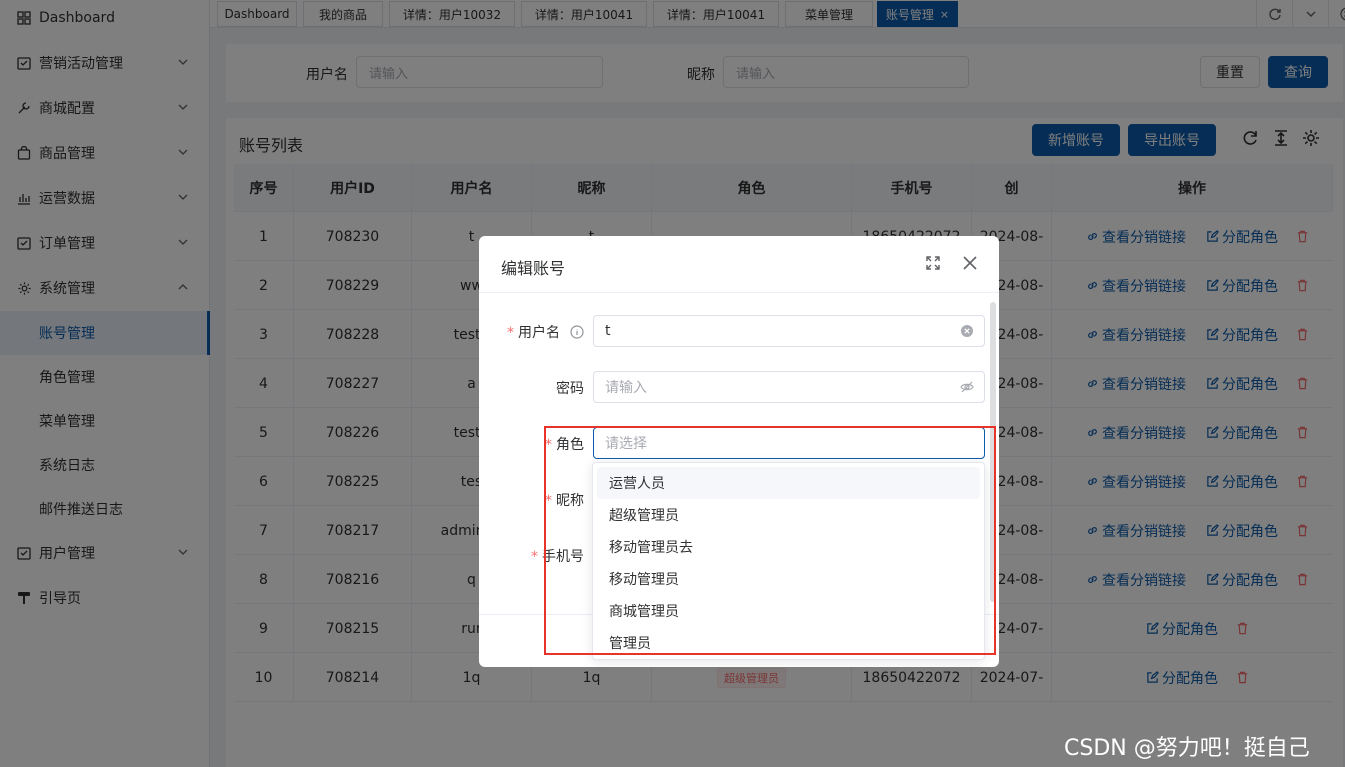  Describe the element at coordinates (608, 331) in the screenshot. I see `input-value: t` at that location.